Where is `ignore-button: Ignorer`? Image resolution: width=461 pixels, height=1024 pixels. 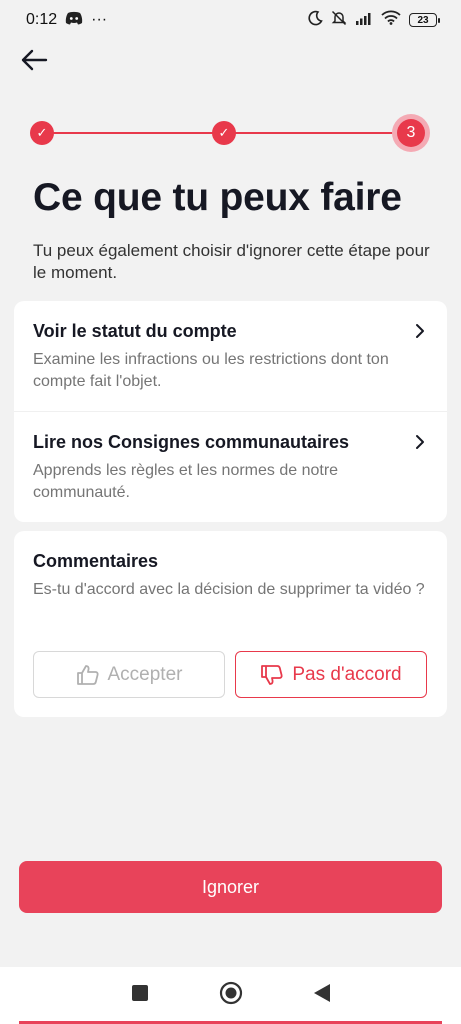 ignore-button: Ignorer is located at coordinates (230, 887).